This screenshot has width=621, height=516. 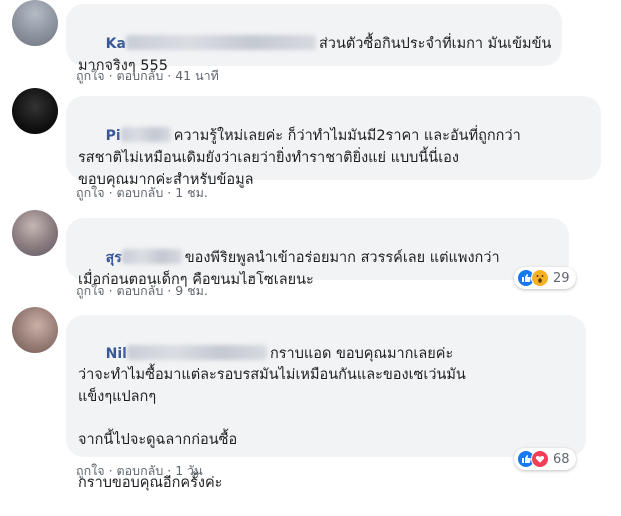 I want to click on wow-icon, so click(x=540, y=278).